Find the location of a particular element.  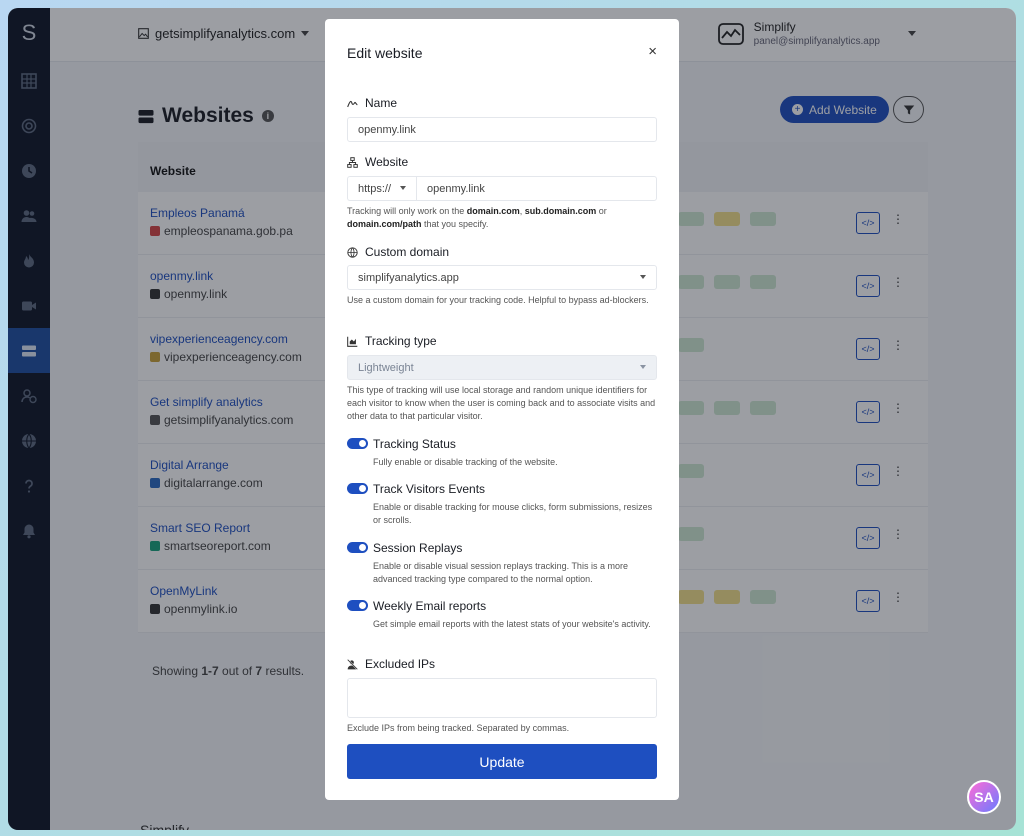

chart-area-icon is located at coordinates (352, 341).